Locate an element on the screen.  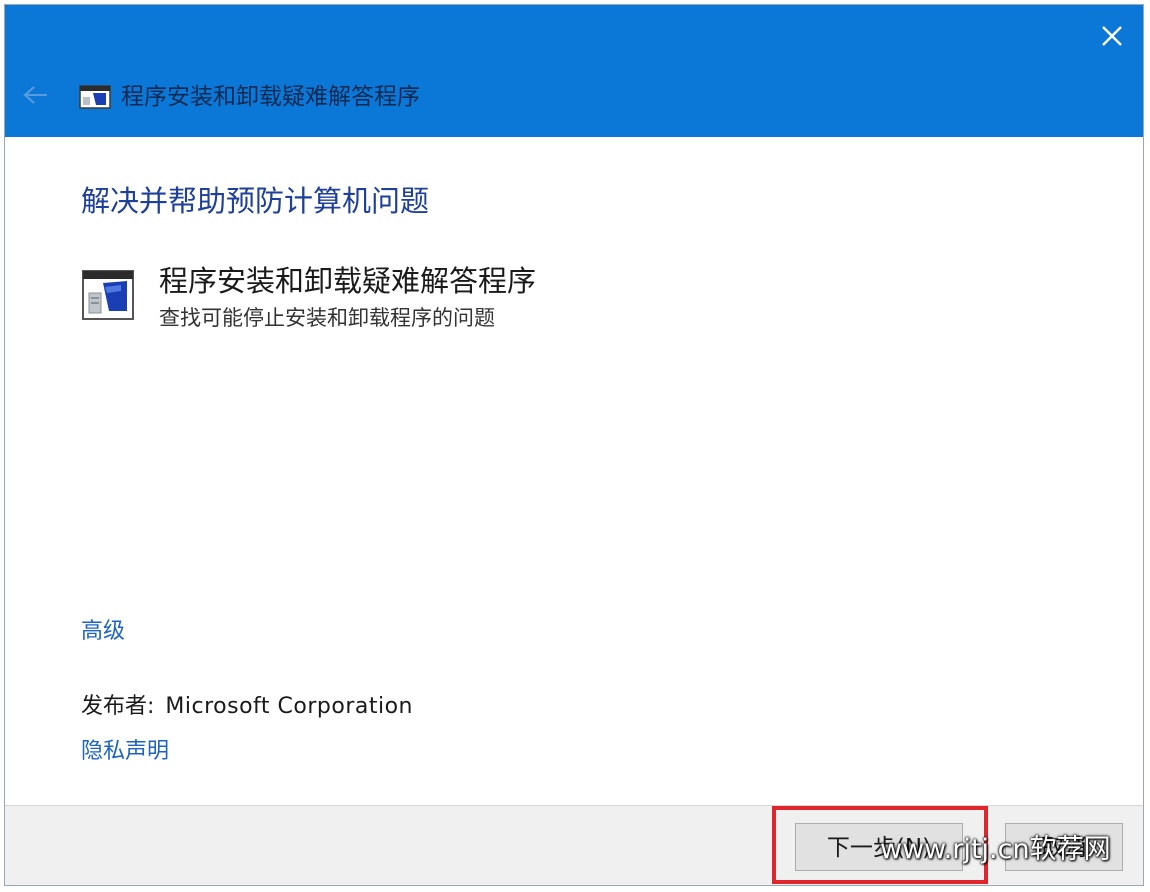
title-bar: 程序安装和卸载疑难解答程序 is located at coordinates (574, 71).